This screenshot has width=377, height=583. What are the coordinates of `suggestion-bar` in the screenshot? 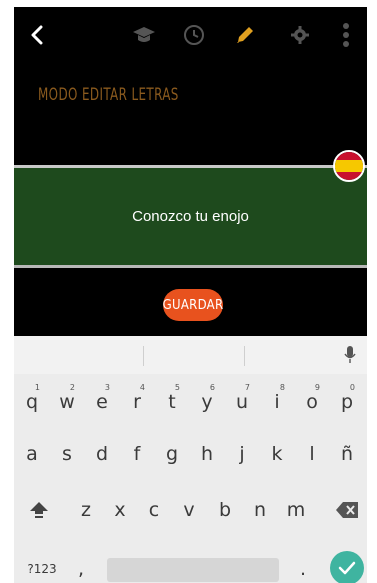 It's located at (190, 355).